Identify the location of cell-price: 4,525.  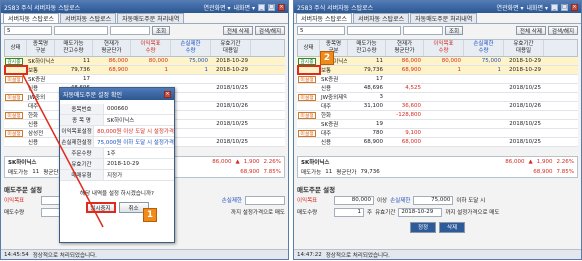
(413, 88).